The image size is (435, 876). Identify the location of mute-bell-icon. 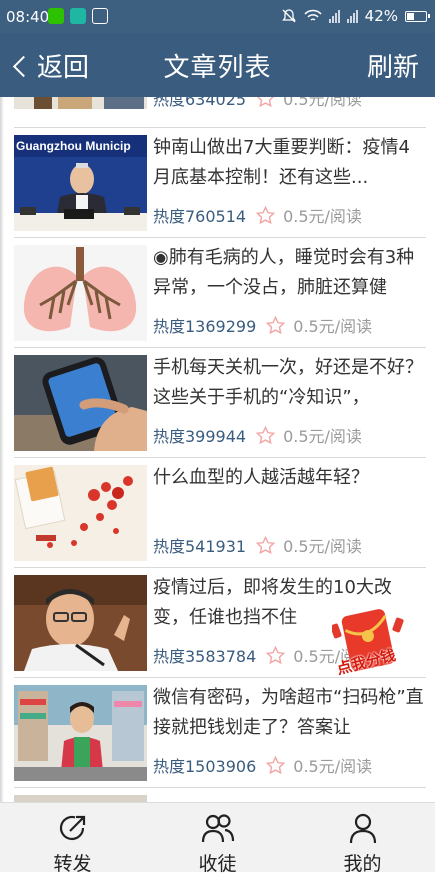
(288, 16).